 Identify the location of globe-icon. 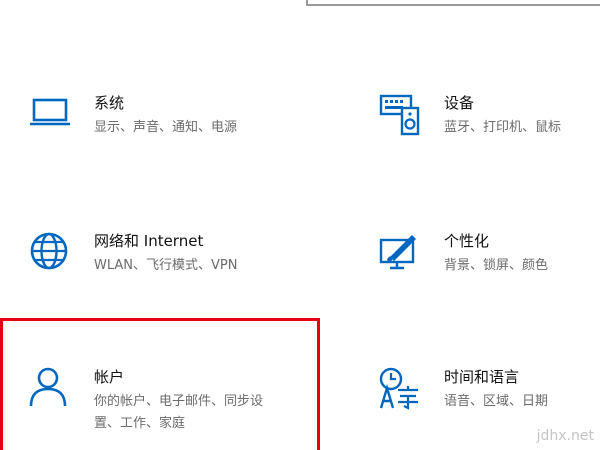
(51, 253).